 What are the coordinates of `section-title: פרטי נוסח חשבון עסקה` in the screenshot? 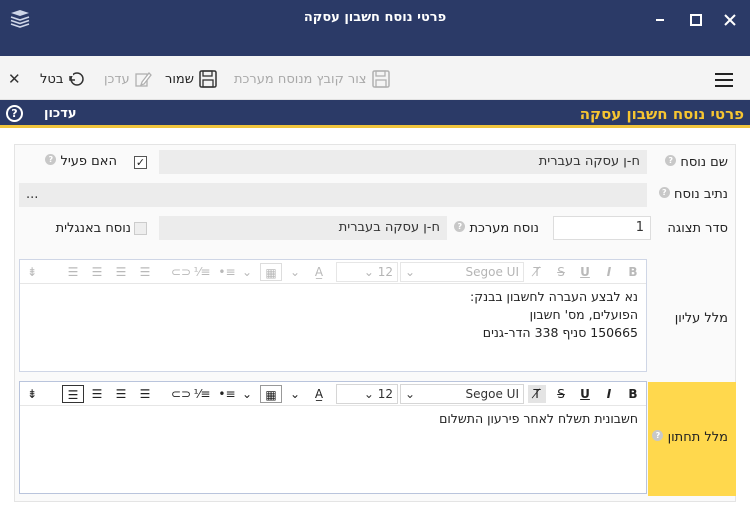 It's located at (661, 114).